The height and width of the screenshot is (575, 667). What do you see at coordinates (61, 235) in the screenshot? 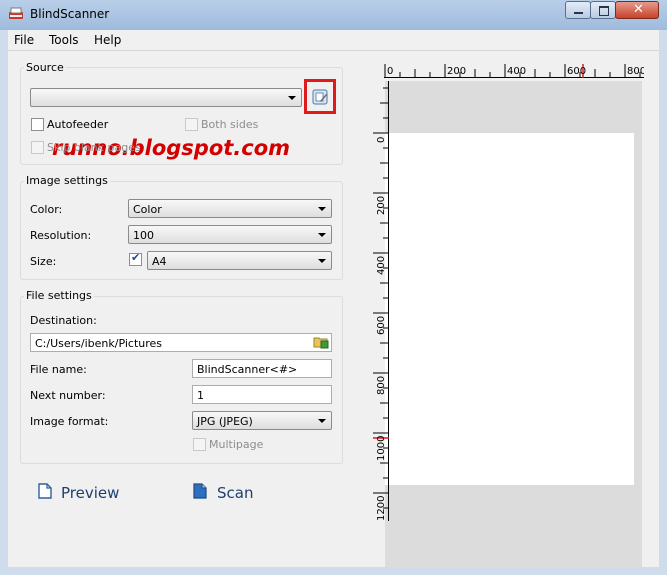
I see `resolution-label: Resolution:` at bounding box center [61, 235].